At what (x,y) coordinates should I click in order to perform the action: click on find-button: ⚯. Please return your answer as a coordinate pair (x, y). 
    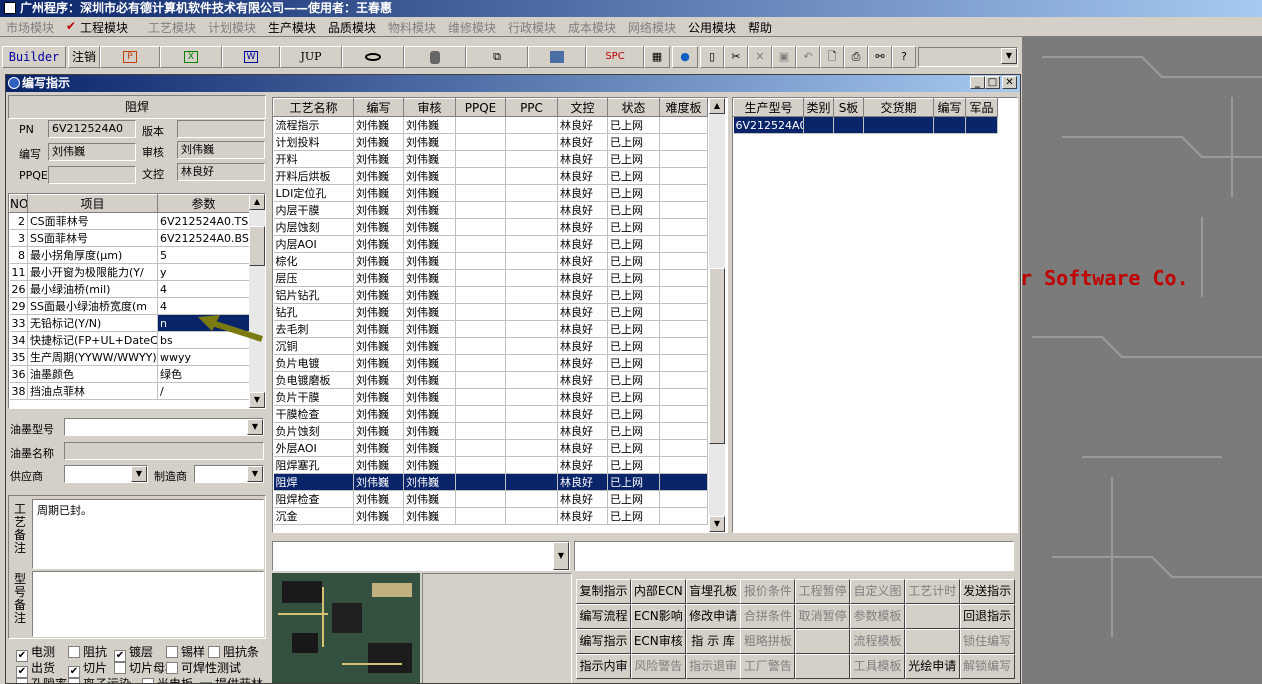
    Looking at the image, I should click on (880, 57).